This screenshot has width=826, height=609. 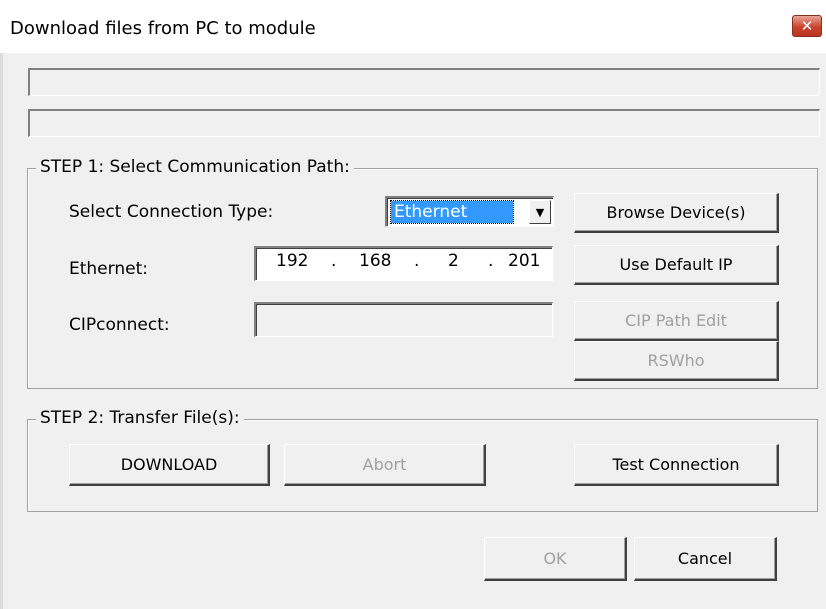 What do you see at coordinates (1, 331) in the screenshot?
I see `window-border` at bounding box center [1, 331].